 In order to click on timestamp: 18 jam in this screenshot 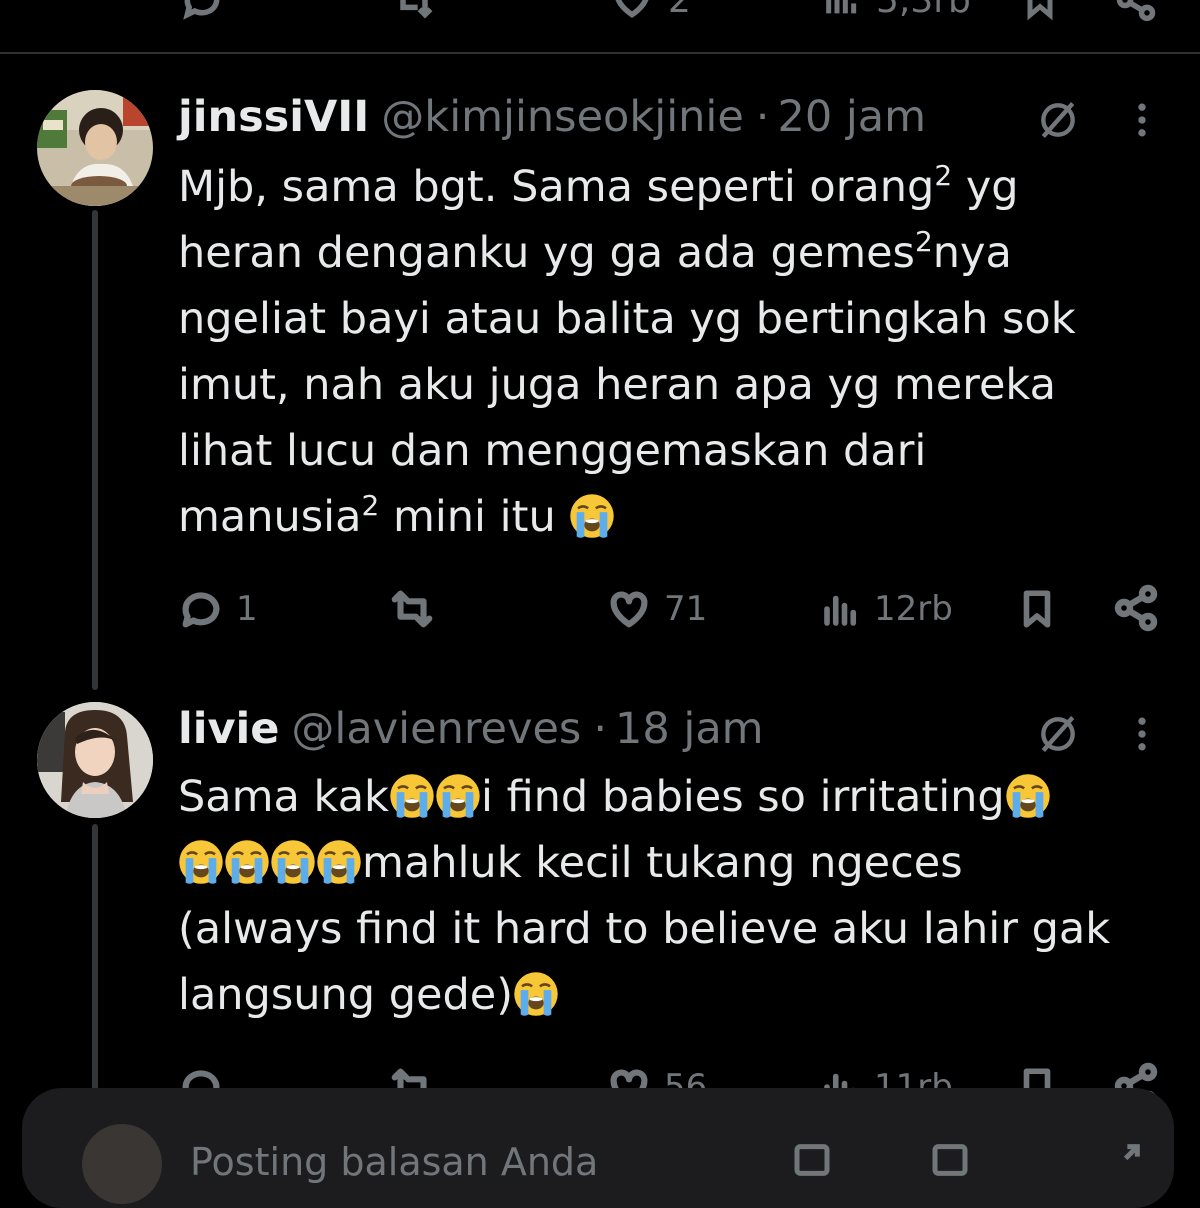, I will do `click(689, 729)`.